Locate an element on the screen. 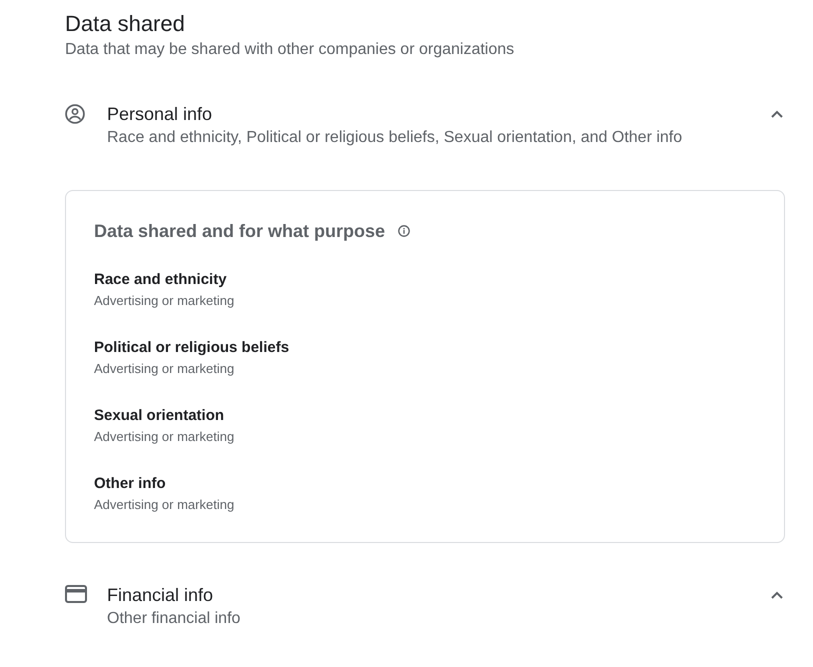 The height and width of the screenshot is (667, 813). credit-card-icon is located at coordinates (76, 594).